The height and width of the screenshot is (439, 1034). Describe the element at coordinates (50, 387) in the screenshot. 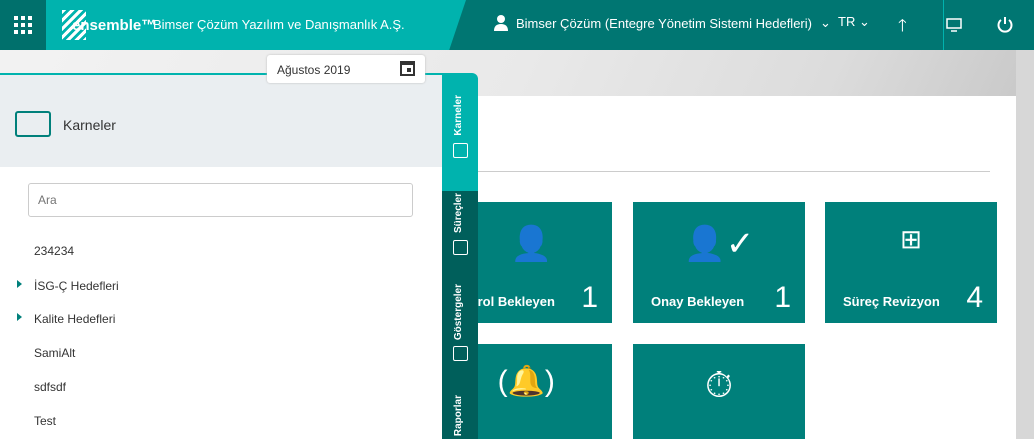

I see `list-item: sdfsdf` at that location.